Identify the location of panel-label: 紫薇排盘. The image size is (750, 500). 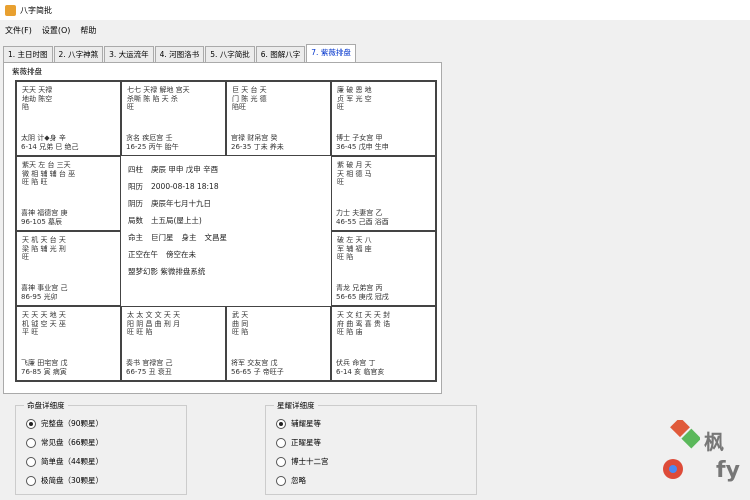
(27, 71).